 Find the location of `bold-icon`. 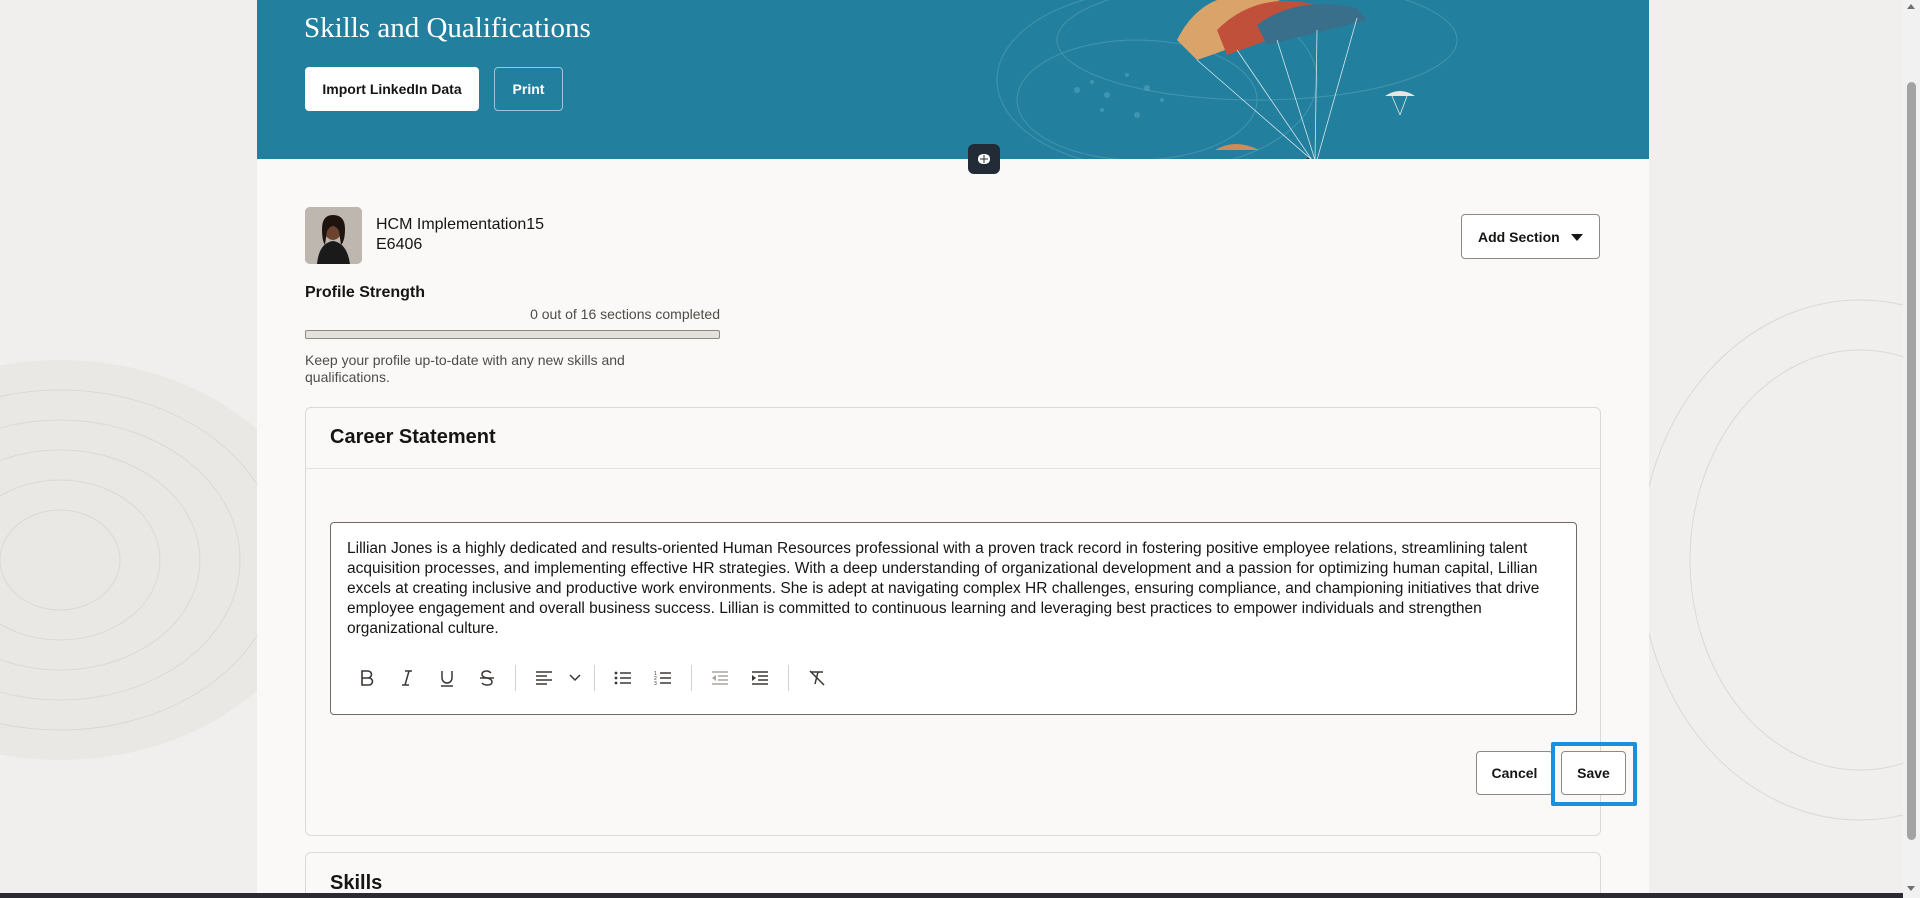

bold-icon is located at coordinates (367, 678).